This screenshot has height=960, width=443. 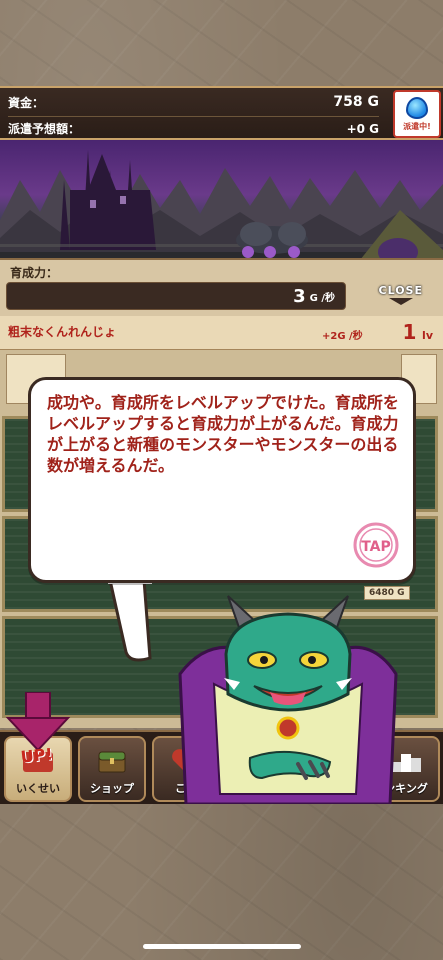 I want to click on growth-value: 3, so click(x=299, y=296).